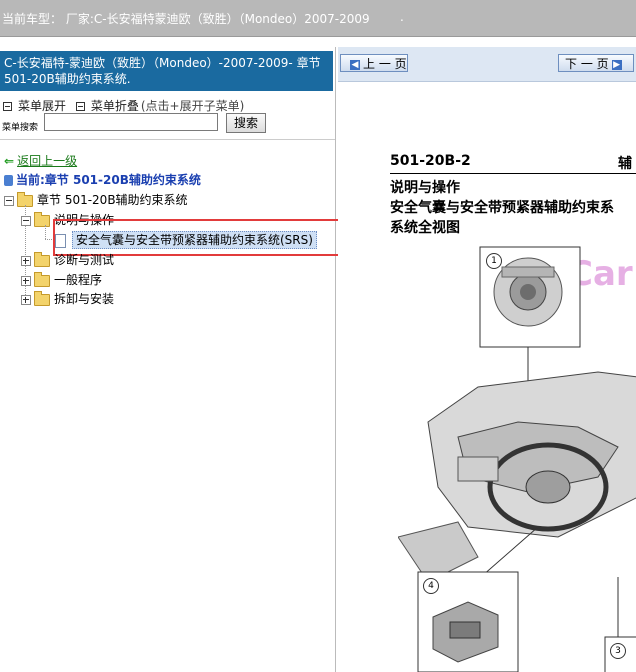 The height and width of the screenshot is (672, 636). What do you see at coordinates (494, 261) in the screenshot?
I see `callout-number: 1` at bounding box center [494, 261].